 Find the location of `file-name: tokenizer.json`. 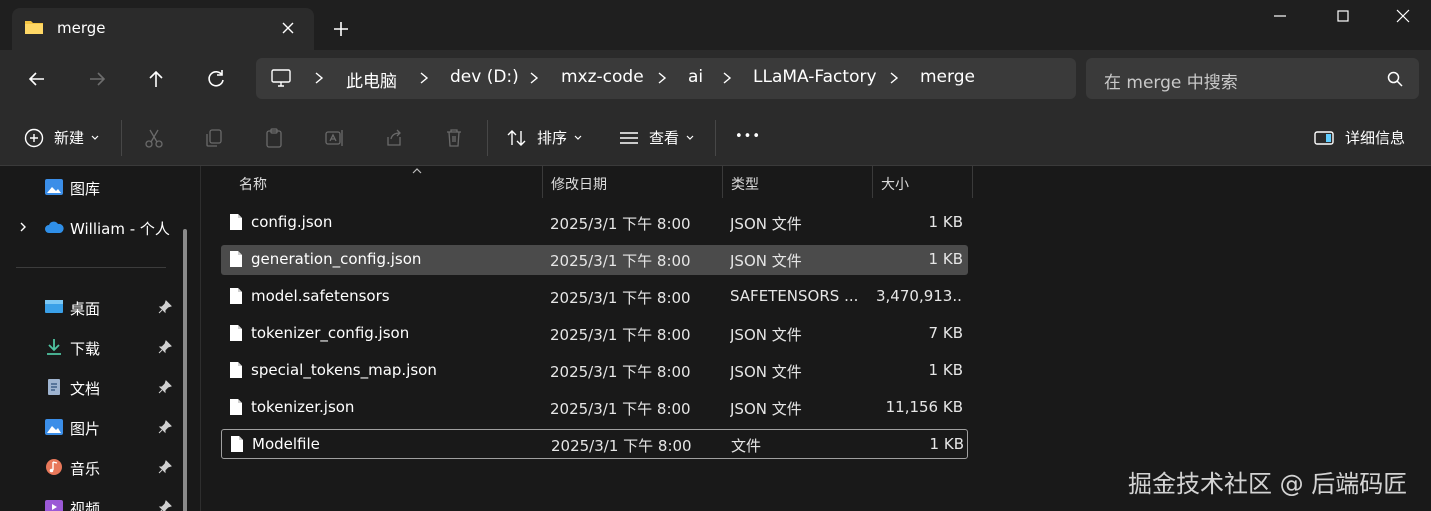

file-name: tokenizer.json is located at coordinates (303, 407).